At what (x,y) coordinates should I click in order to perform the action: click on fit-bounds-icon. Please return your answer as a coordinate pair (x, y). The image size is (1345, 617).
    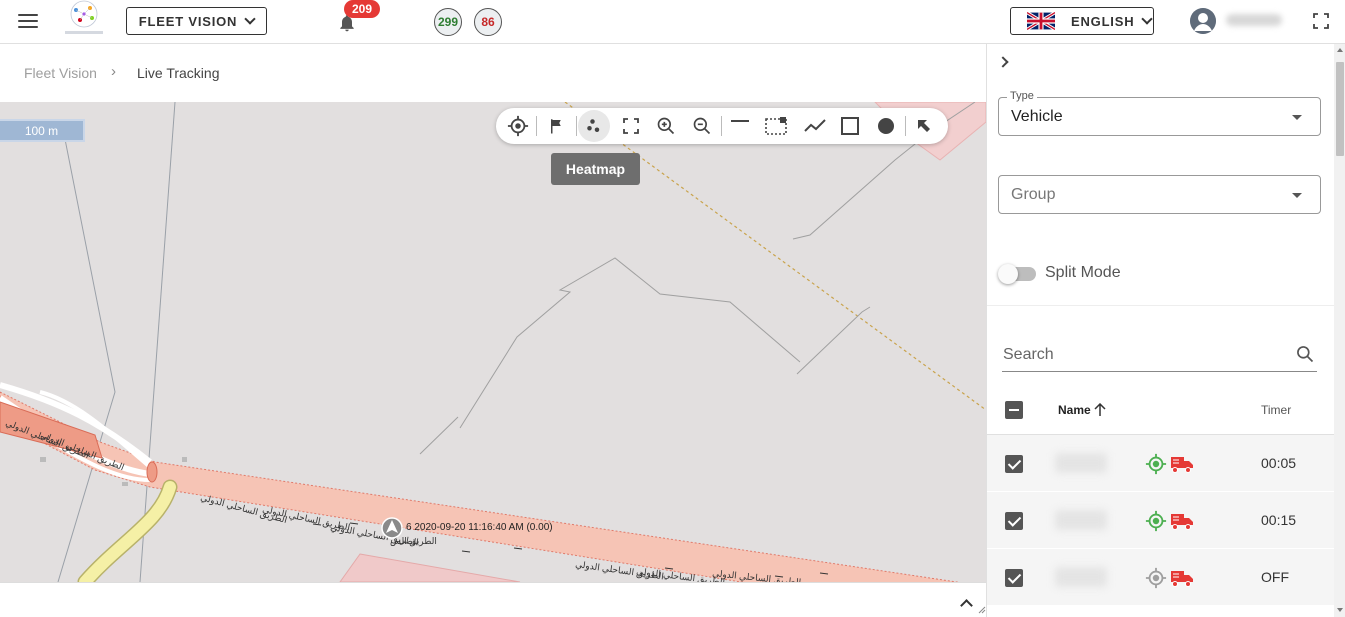
    Looking at the image, I should click on (631, 126).